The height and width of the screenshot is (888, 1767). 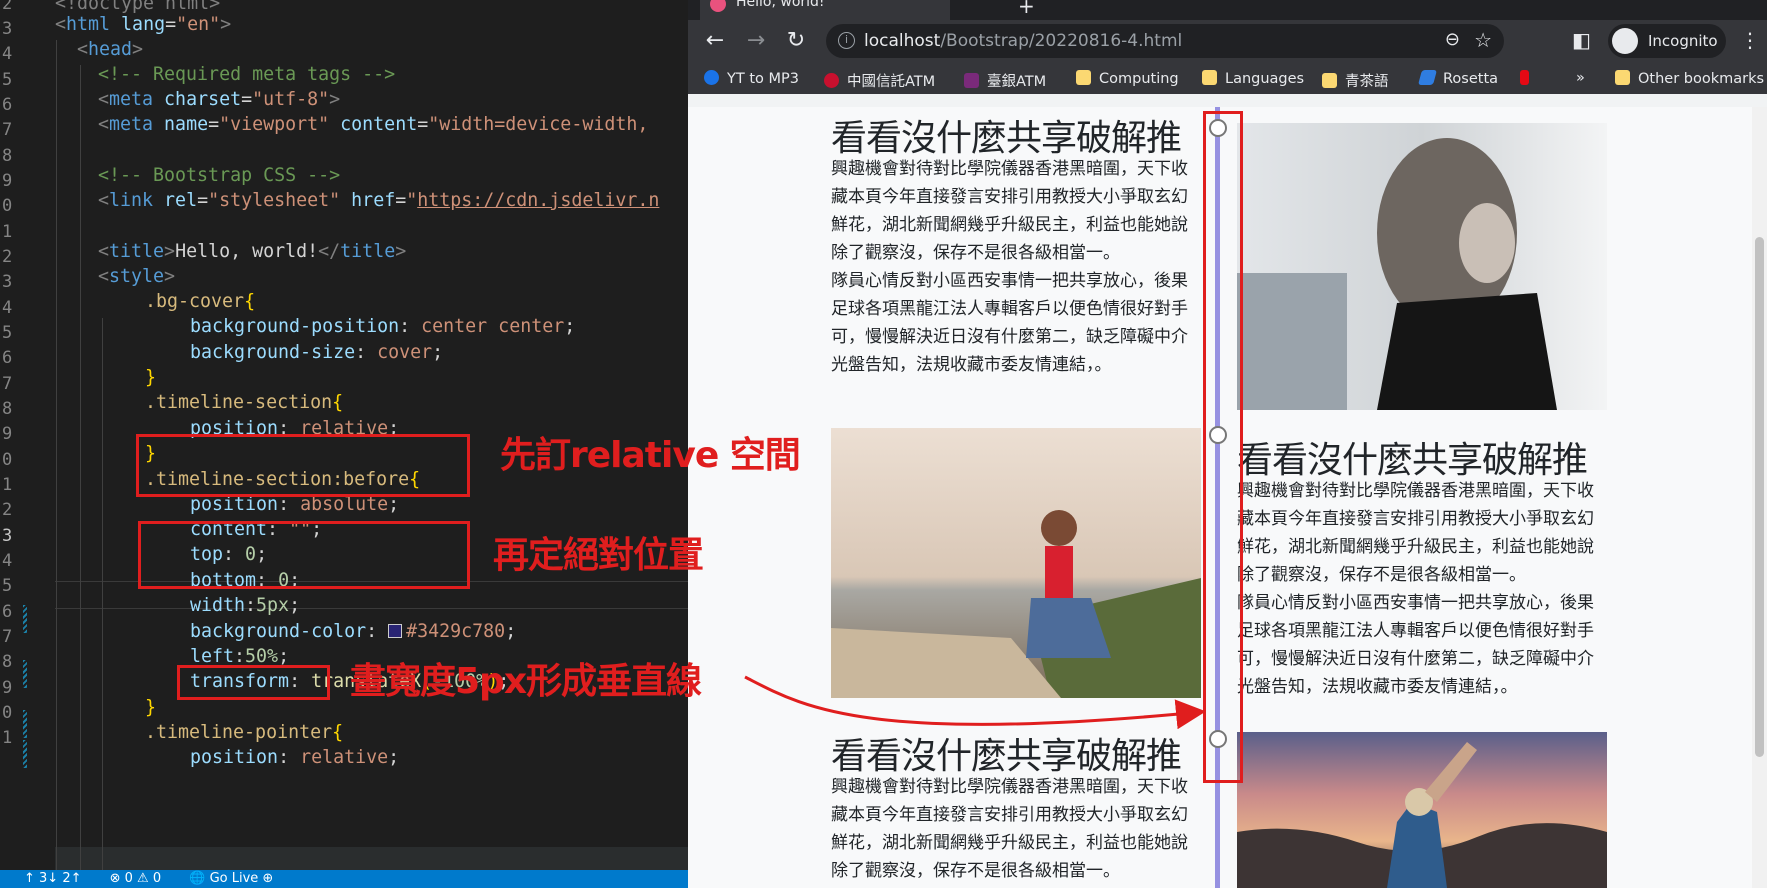 What do you see at coordinates (7, 738) in the screenshot?
I see `line-number: 1` at bounding box center [7, 738].